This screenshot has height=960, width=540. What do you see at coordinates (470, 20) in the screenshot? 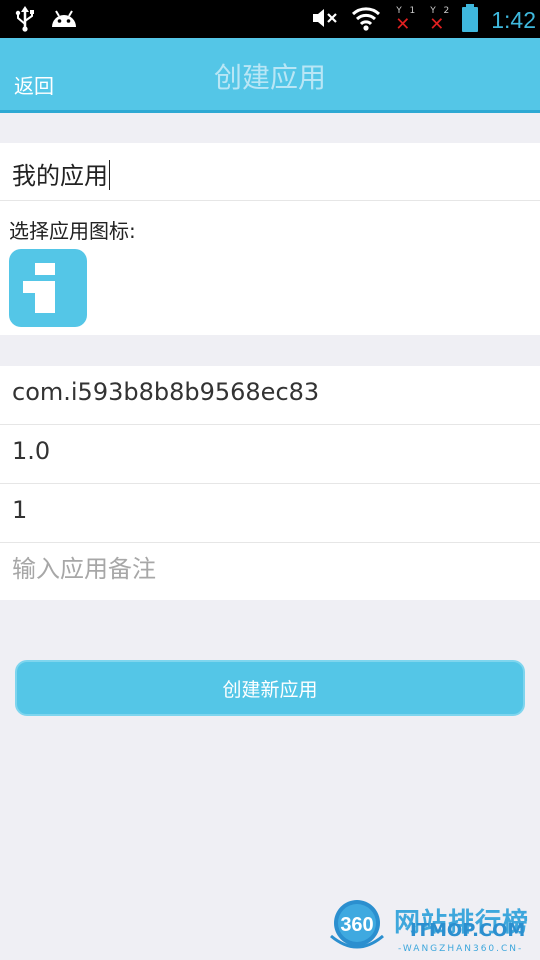
I see `battery-icon` at bounding box center [470, 20].